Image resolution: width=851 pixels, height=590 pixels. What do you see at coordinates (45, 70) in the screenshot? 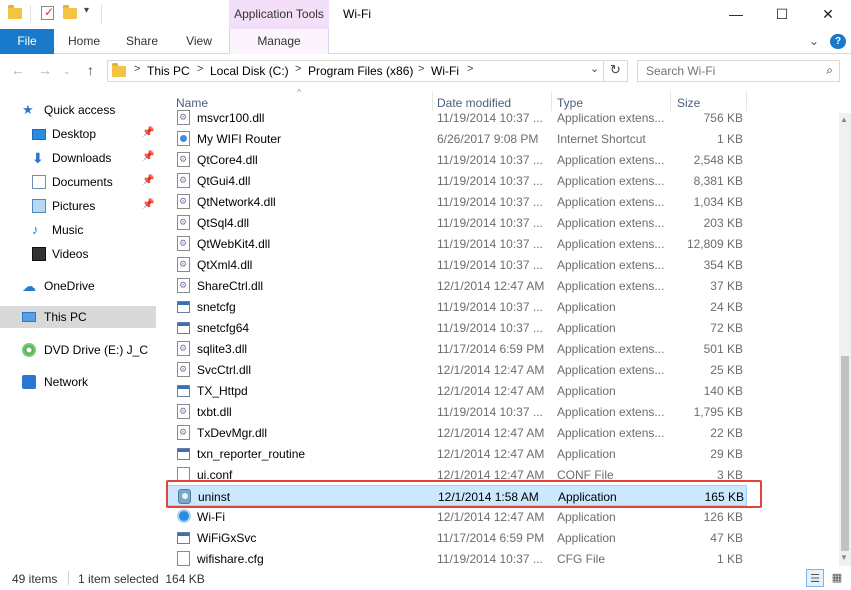
I see `forward-arrow-icon: →` at bounding box center [45, 70].